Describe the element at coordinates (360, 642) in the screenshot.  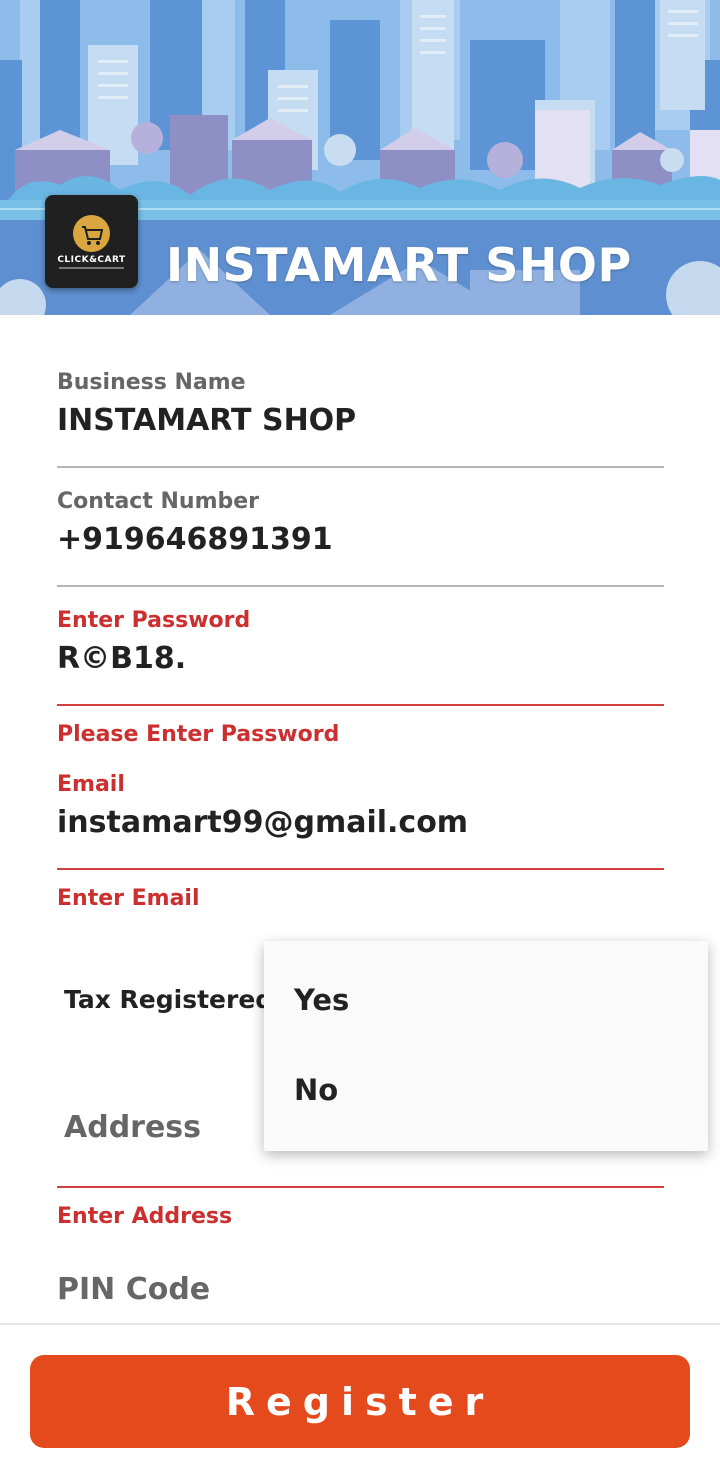
I see `password-field: Enter Password R©B18.` at that location.